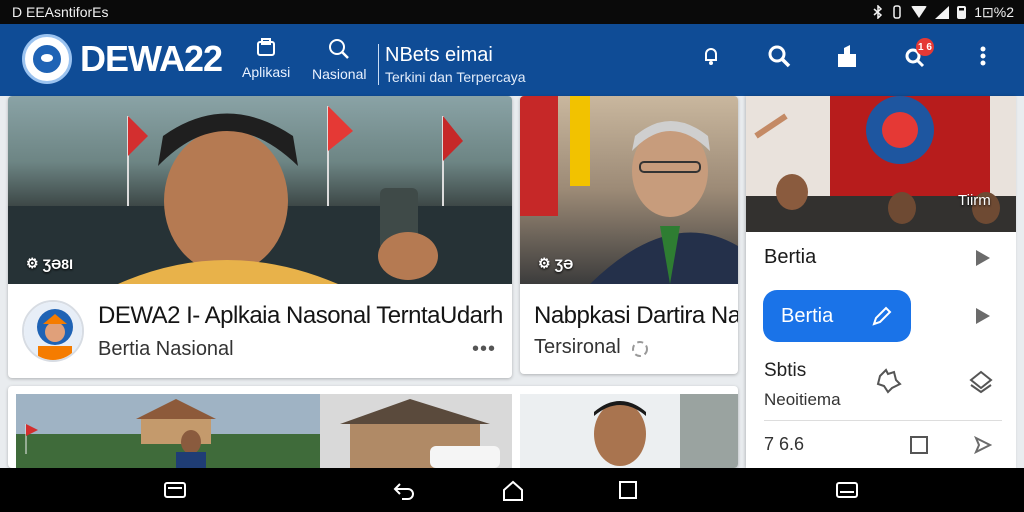 The image size is (1024, 512). What do you see at coordinates (266, 47) in the screenshot?
I see `apps-icon` at bounding box center [266, 47].